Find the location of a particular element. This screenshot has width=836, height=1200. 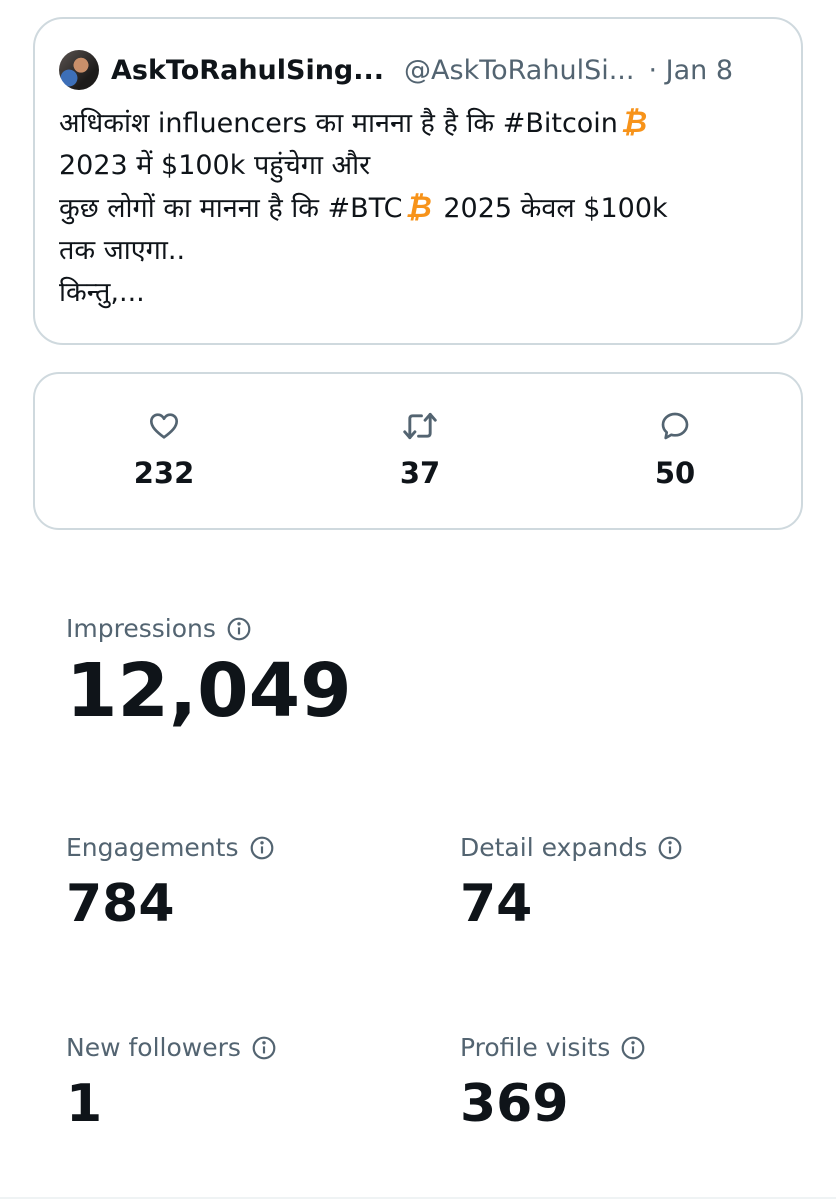

new-followers-metric: New followers 1 is located at coordinates (171, 1083).